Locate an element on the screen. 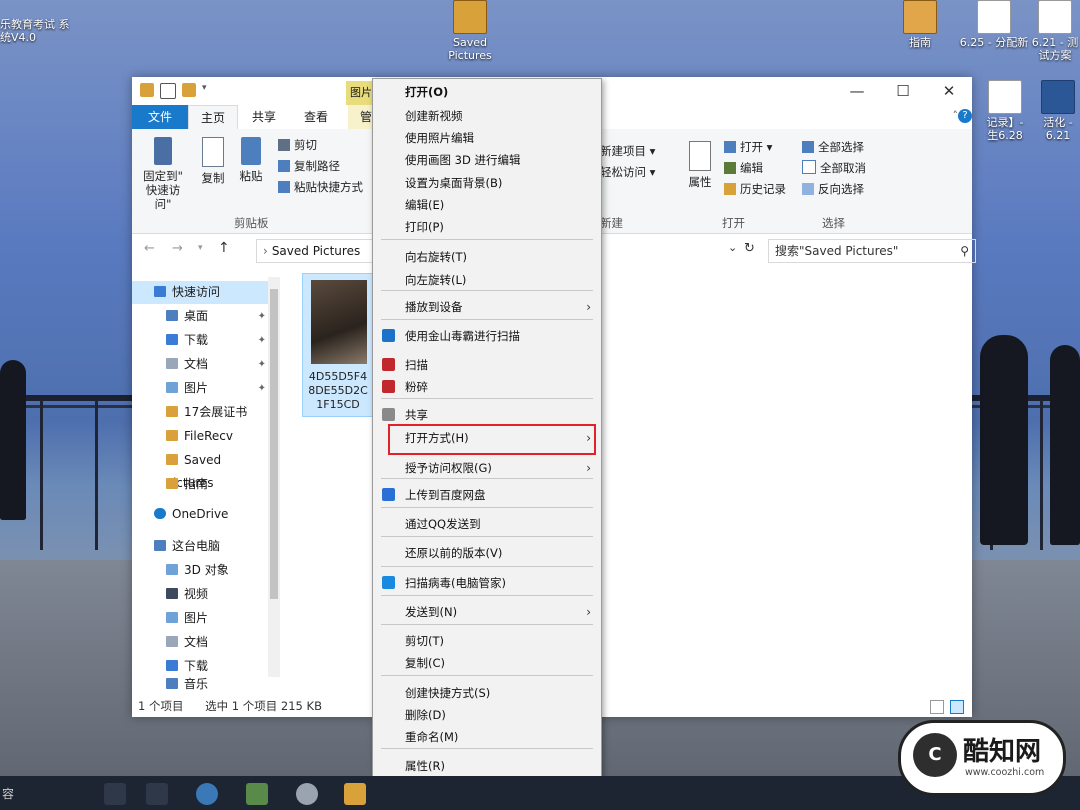 The height and width of the screenshot is (810, 1080). copy-path-button: 复制路径 is located at coordinates (309, 166).